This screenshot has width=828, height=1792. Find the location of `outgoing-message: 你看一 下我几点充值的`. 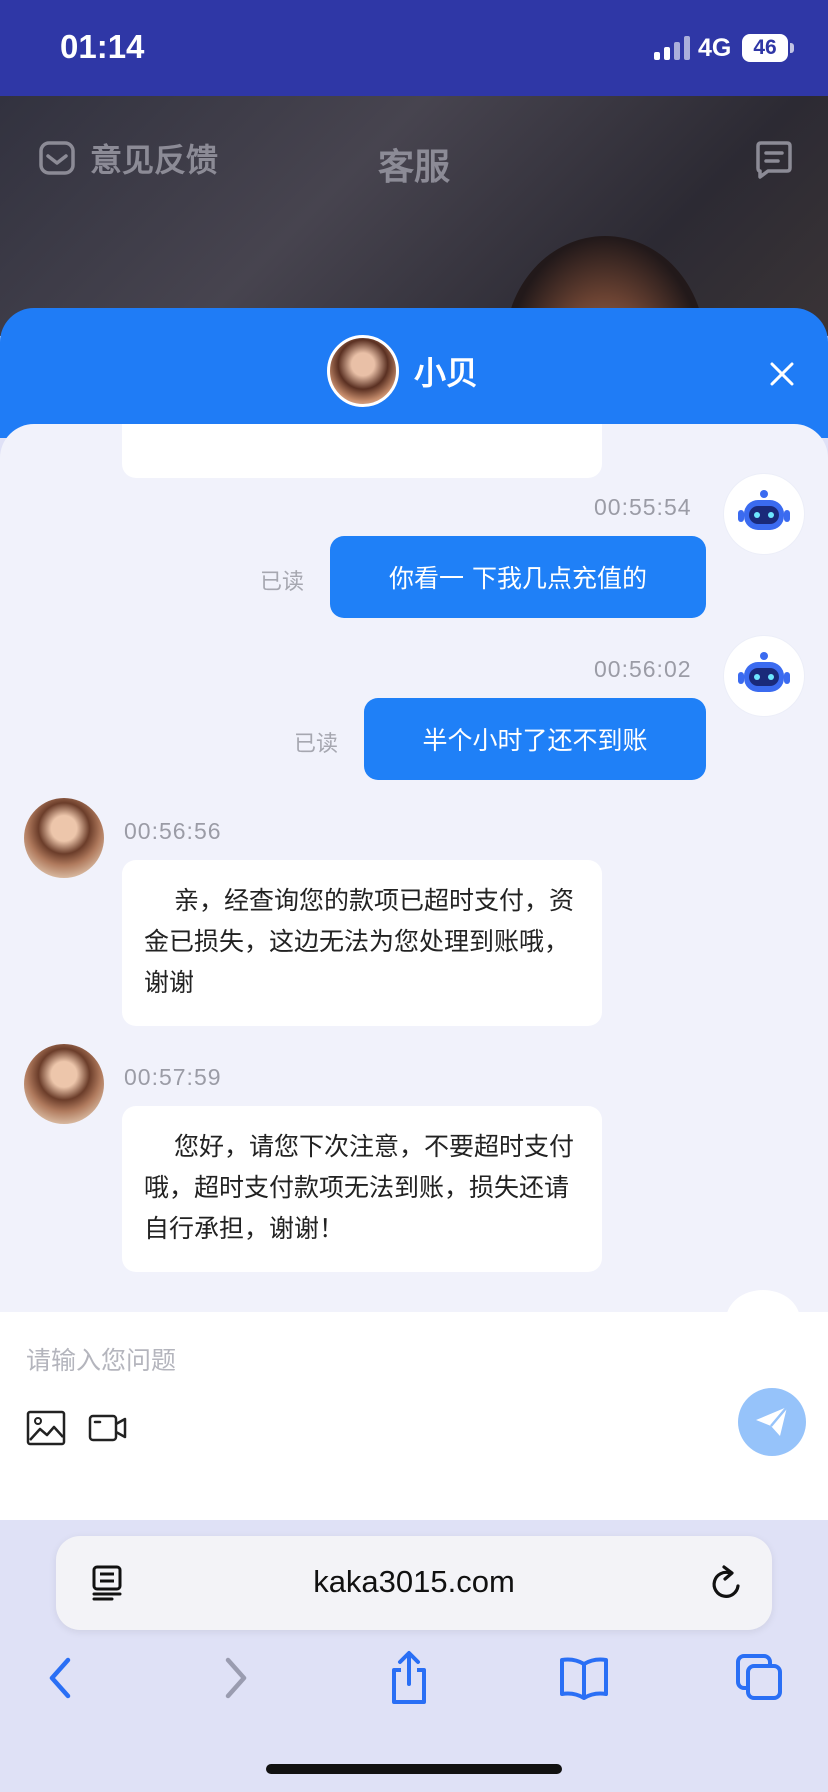

outgoing-message: 你看一 下我几点充值的 is located at coordinates (518, 577).